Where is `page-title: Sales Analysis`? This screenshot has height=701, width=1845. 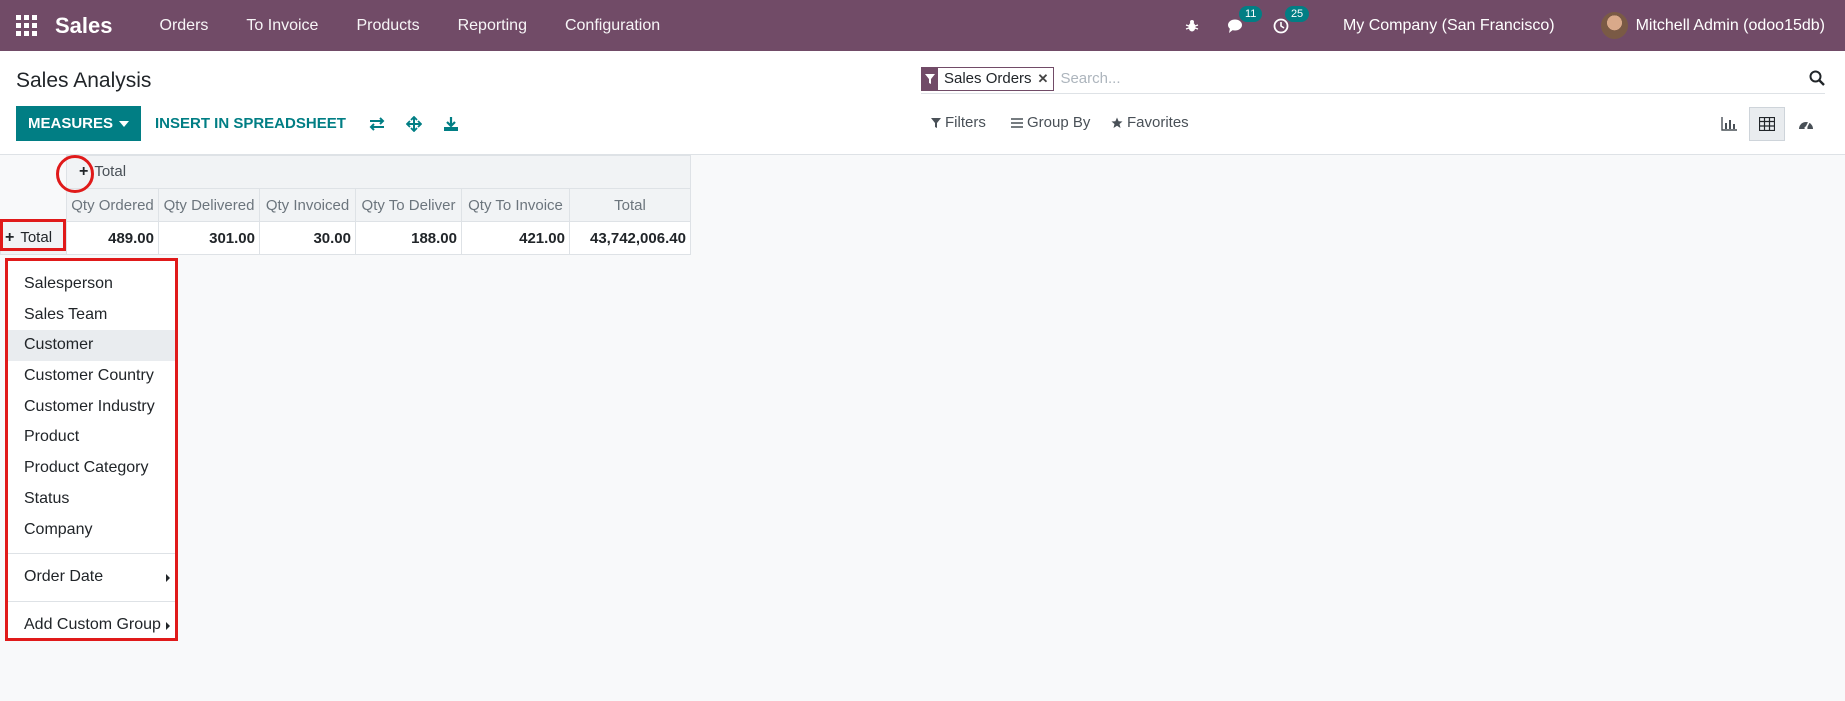 page-title: Sales Analysis is located at coordinates (84, 80).